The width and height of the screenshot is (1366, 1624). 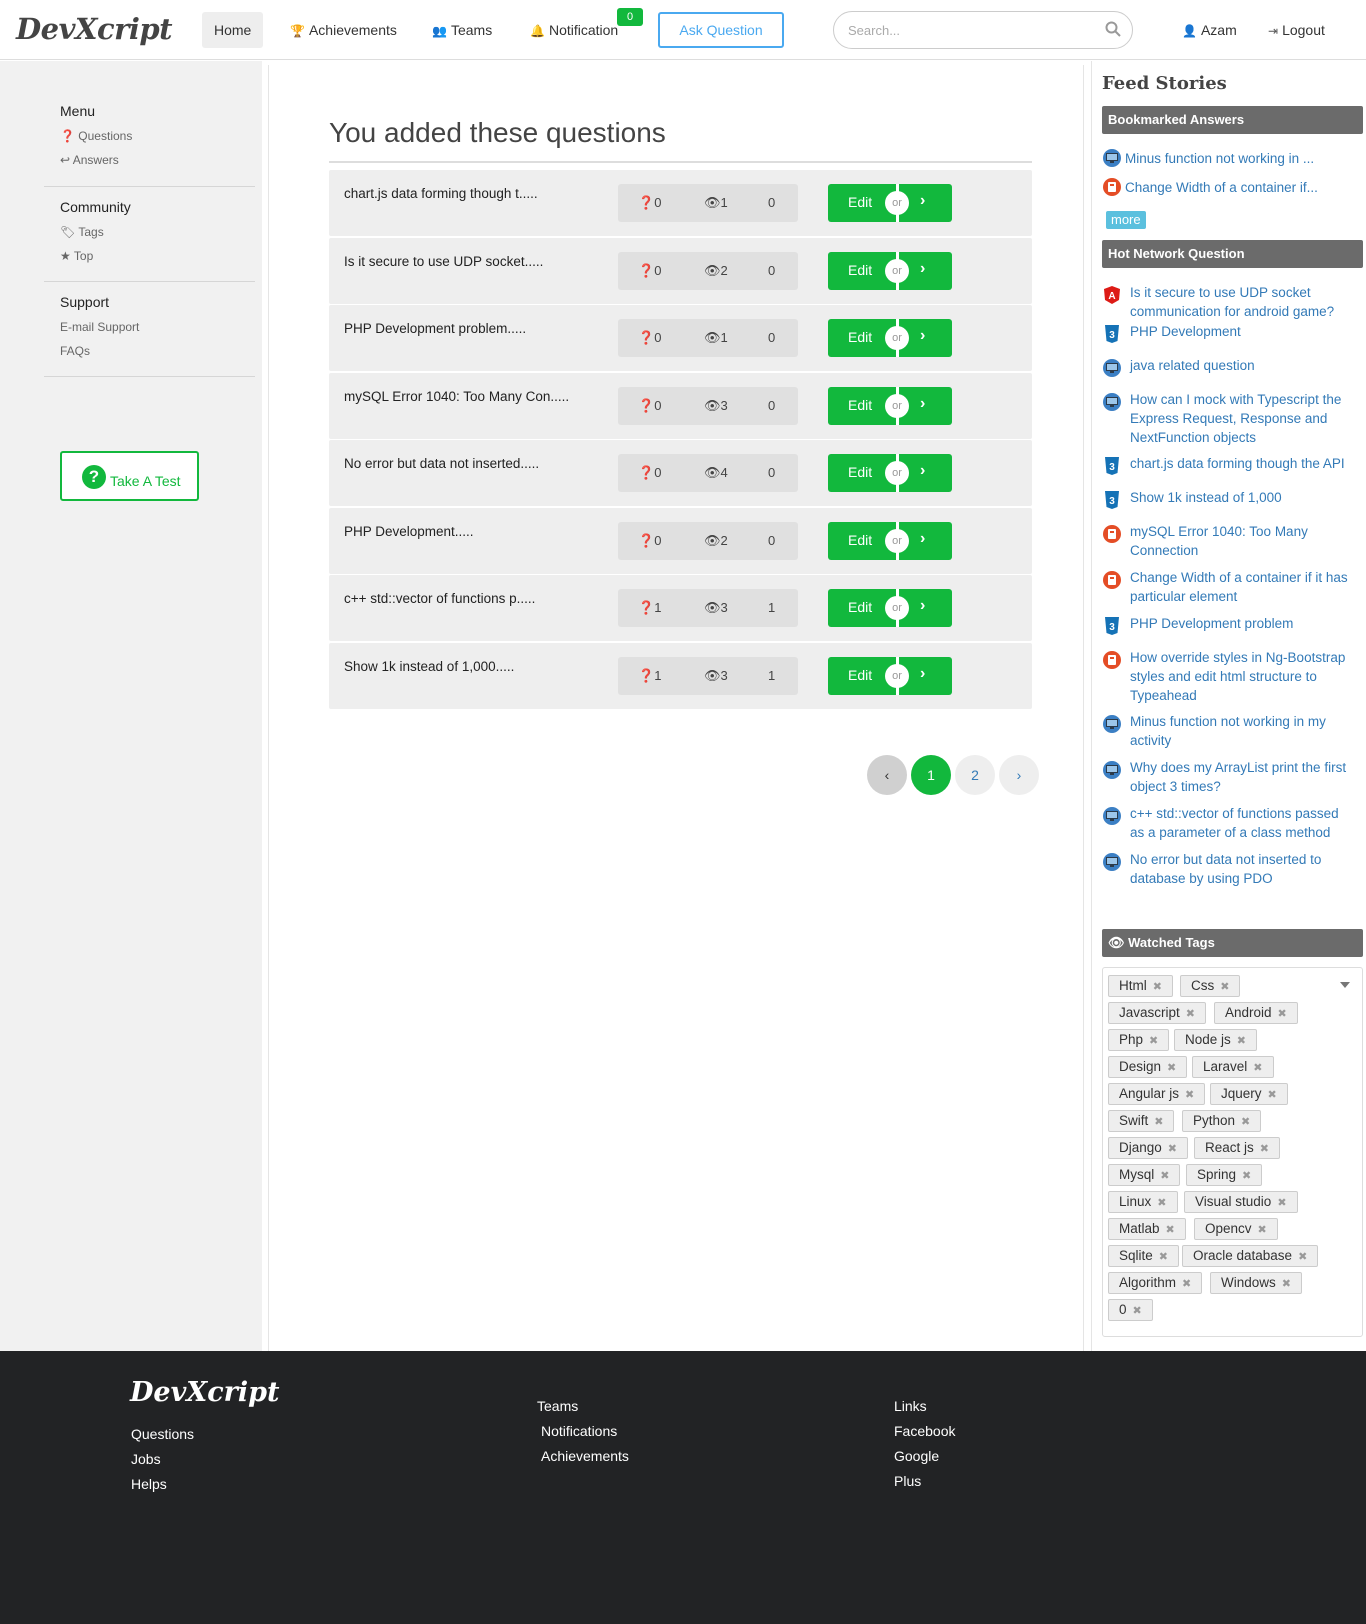 What do you see at coordinates (931, 775) in the screenshot?
I see `pagination-page-1: 1` at bounding box center [931, 775].